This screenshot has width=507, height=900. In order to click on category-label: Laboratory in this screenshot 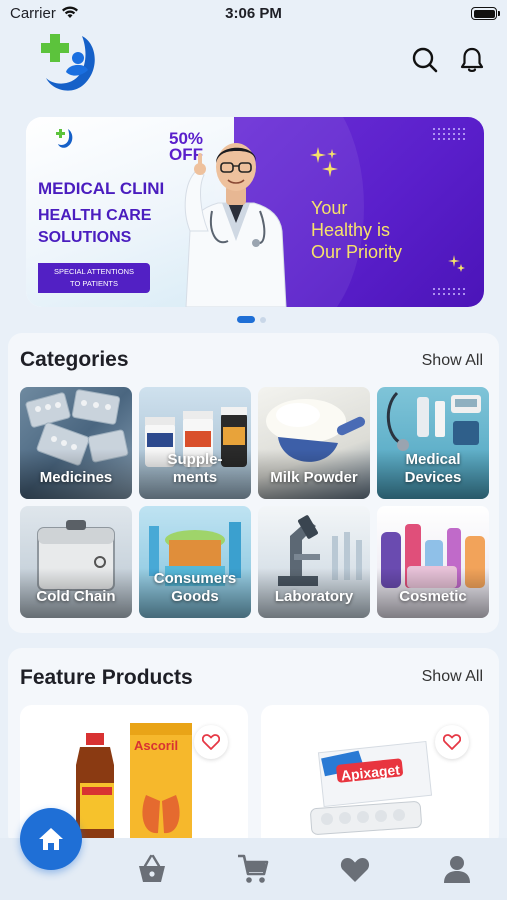, I will do `click(314, 596)`.